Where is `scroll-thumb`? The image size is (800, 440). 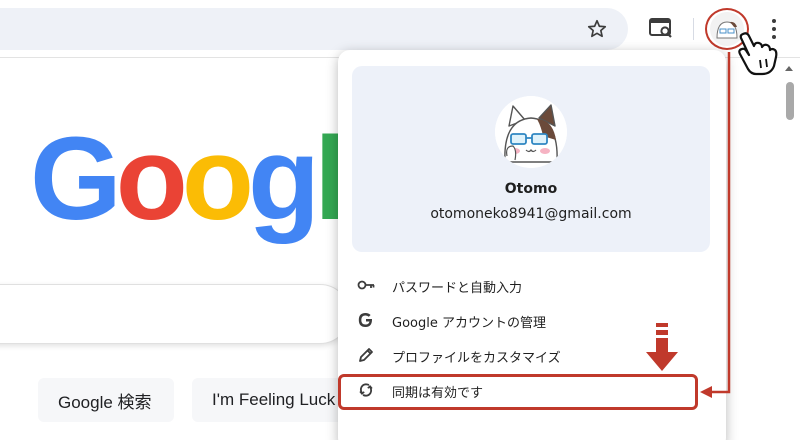 scroll-thumb is located at coordinates (790, 101).